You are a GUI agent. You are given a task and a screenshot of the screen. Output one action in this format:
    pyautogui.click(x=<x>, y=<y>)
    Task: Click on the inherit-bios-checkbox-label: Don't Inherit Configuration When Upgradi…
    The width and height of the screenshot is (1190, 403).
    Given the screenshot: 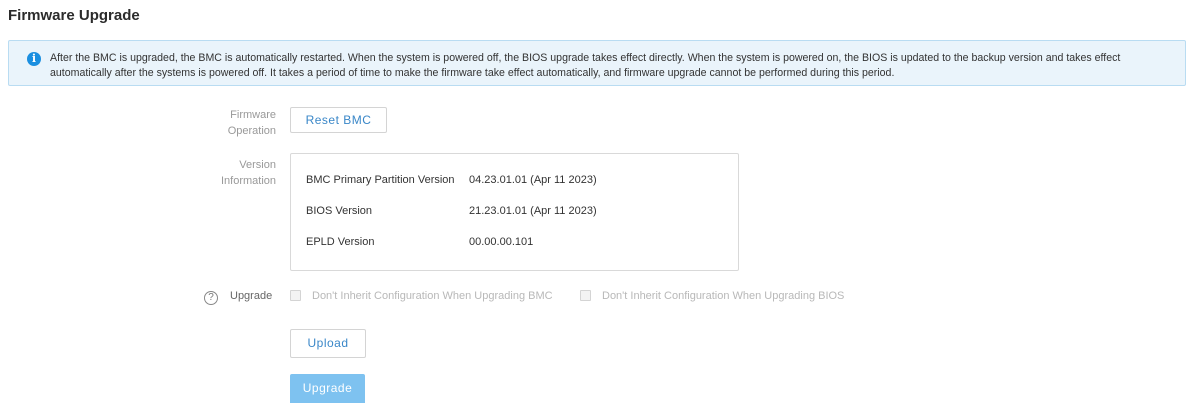 What is the action you would take?
    pyautogui.click(x=723, y=296)
    